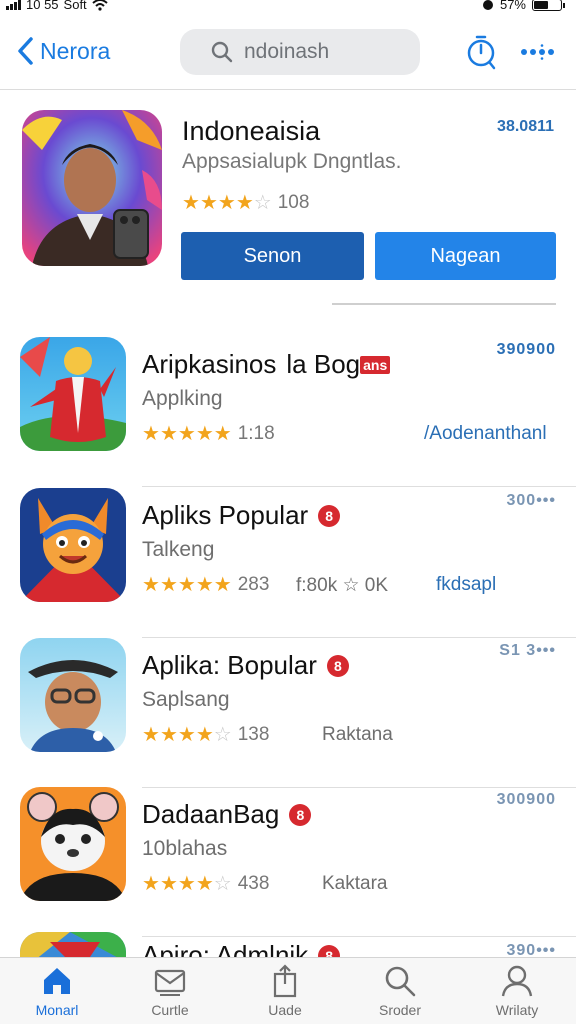  I want to click on featured-title: Indoneaisia, so click(251, 131).